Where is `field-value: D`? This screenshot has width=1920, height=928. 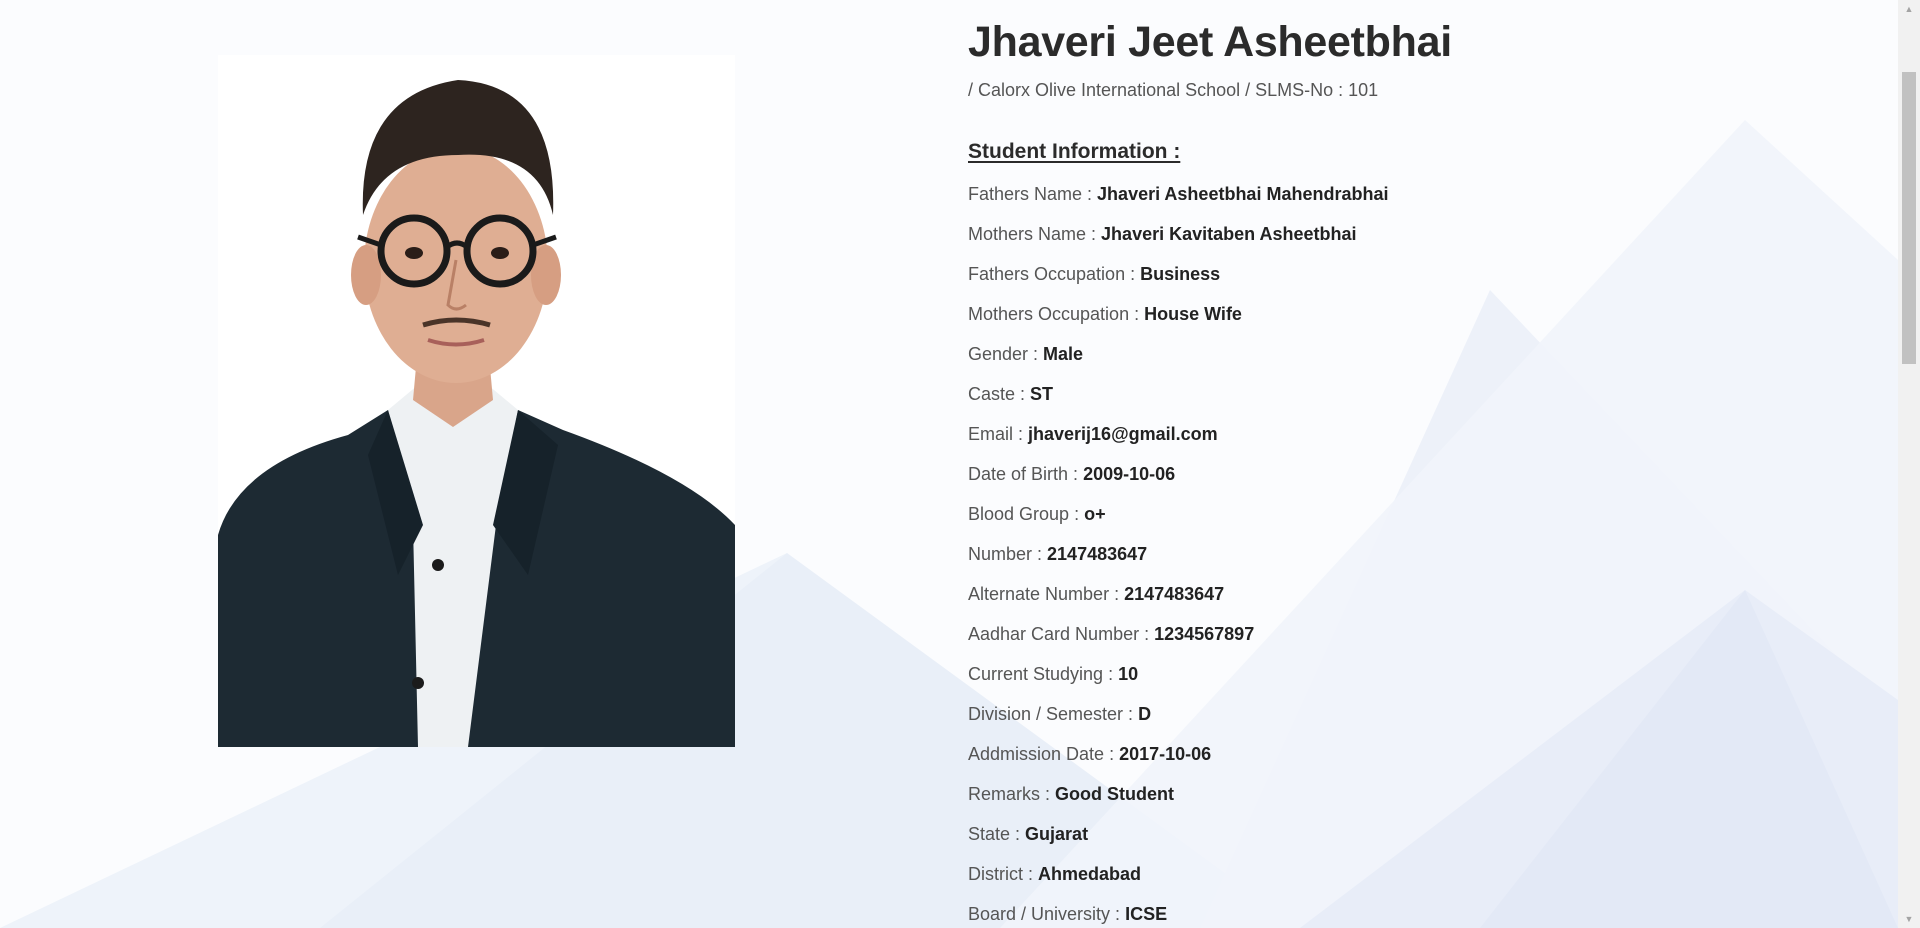
field-value: D is located at coordinates (1145, 714).